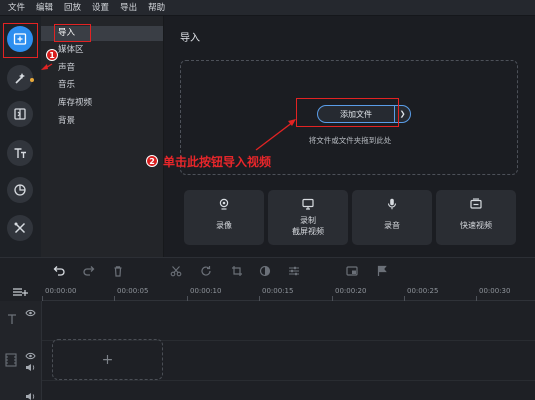 This screenshot has width=535, height=400. I want to click on tick-label: 00:00:10, so click(206, 291).